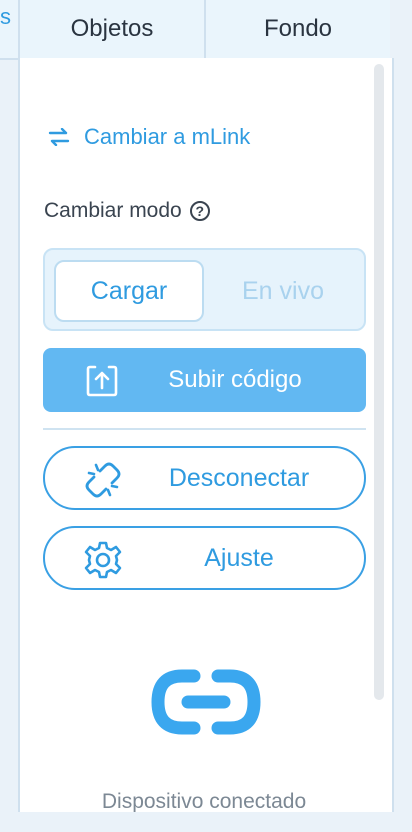 Image resolution: width=412 pixels, height=832 pixels. Describe the element at coordinates (102, 381) in the screenshot. I see `upload-icon` at that location.